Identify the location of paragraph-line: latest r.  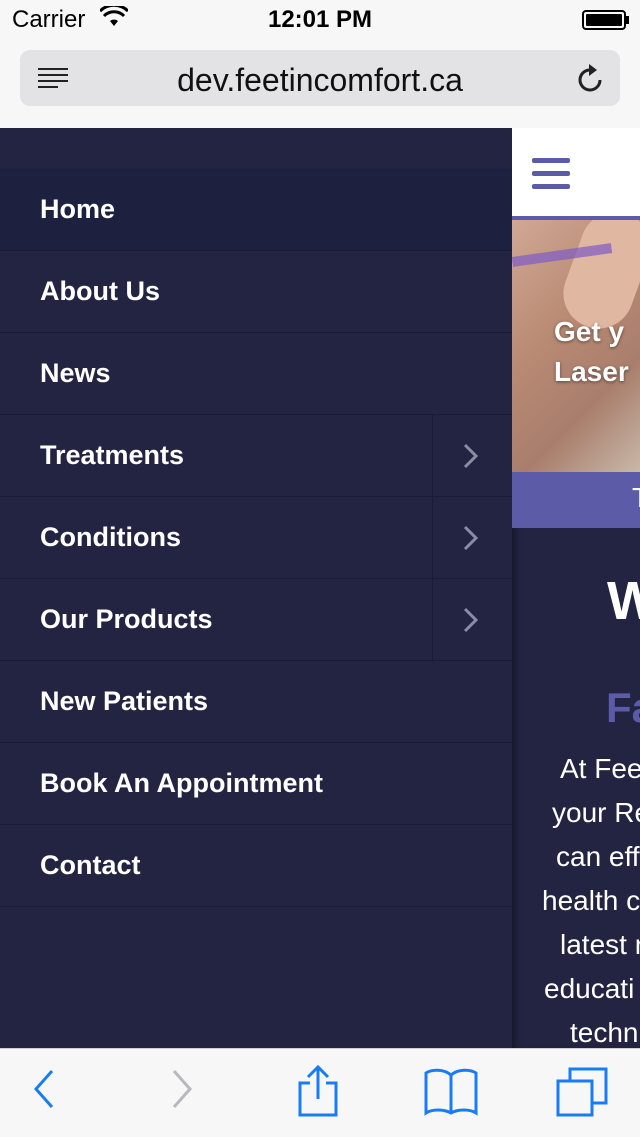
(600, 944).